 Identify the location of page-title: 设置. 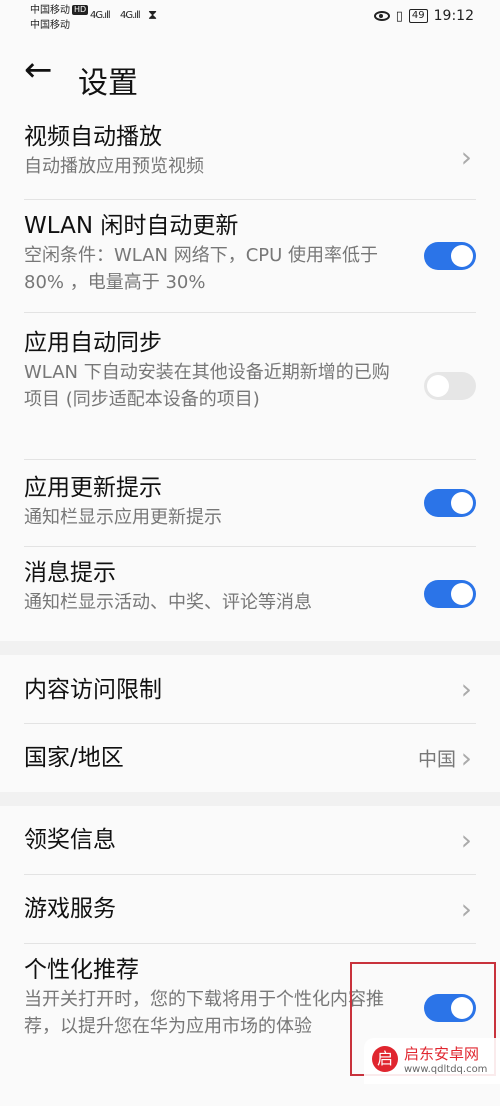
(108, 83).